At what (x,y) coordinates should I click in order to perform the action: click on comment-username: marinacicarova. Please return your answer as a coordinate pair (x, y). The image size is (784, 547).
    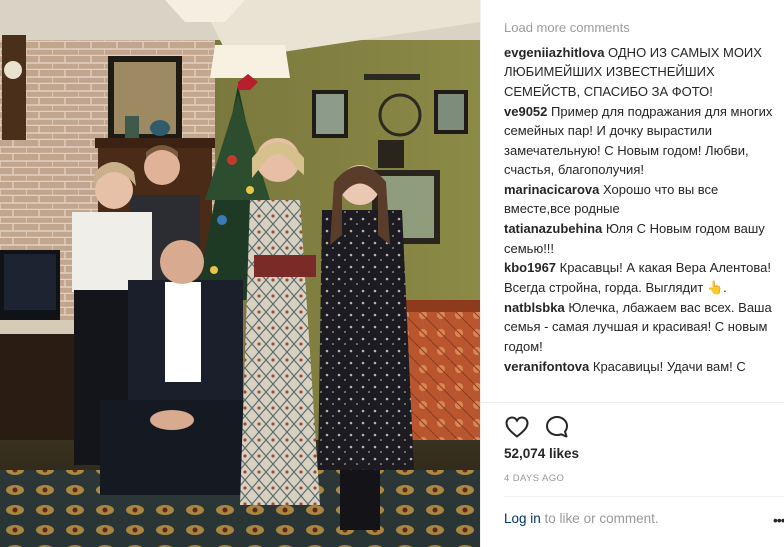
    Looking at the image, I should click on (551, 189).